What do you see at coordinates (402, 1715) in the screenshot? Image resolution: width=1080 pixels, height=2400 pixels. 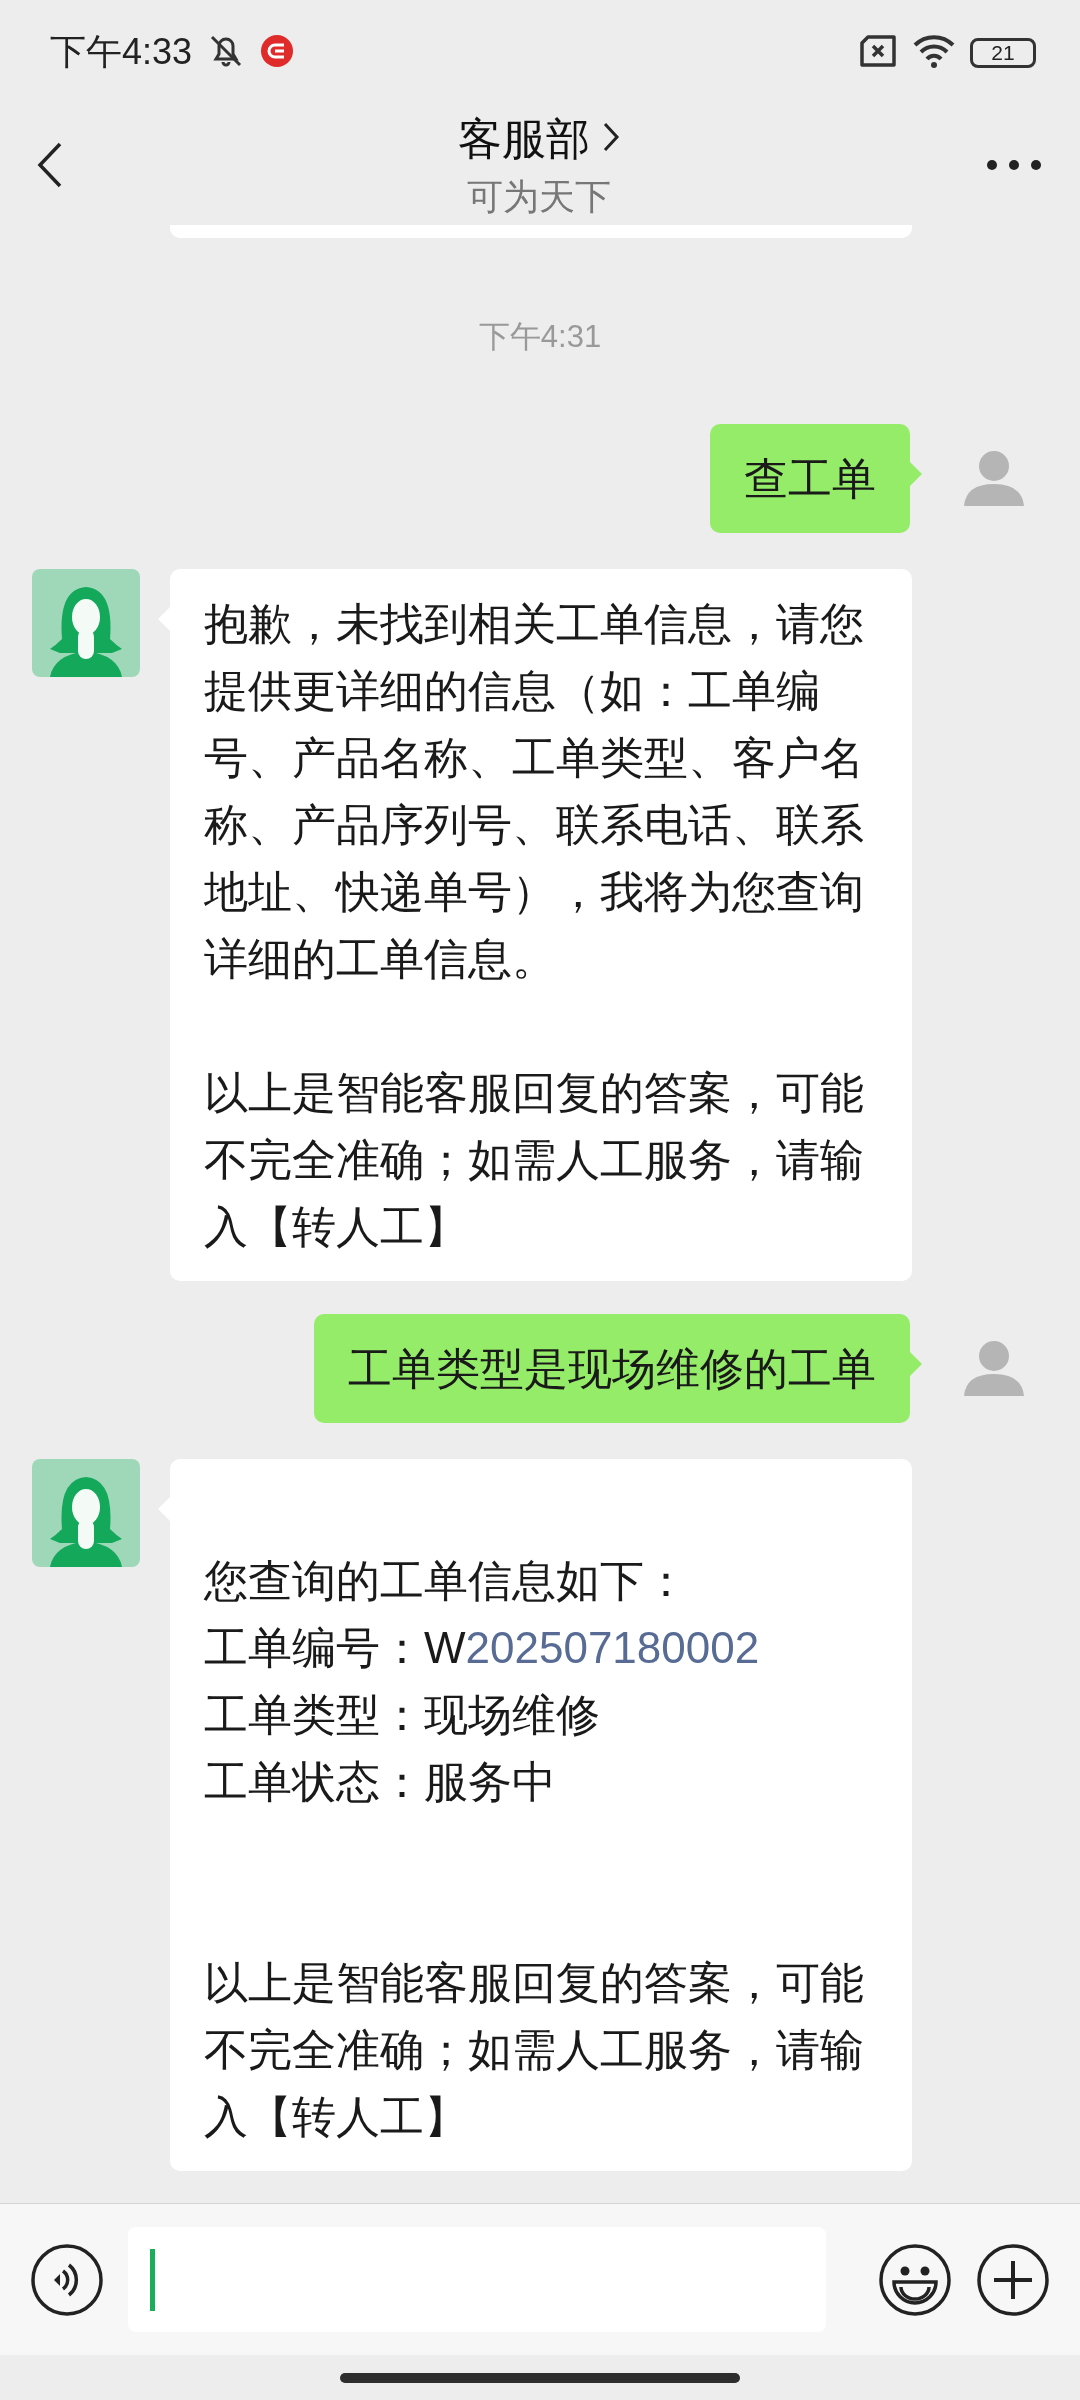 I see `message-text: 工单类型：现场维修` at bounding box center [402, 1715].